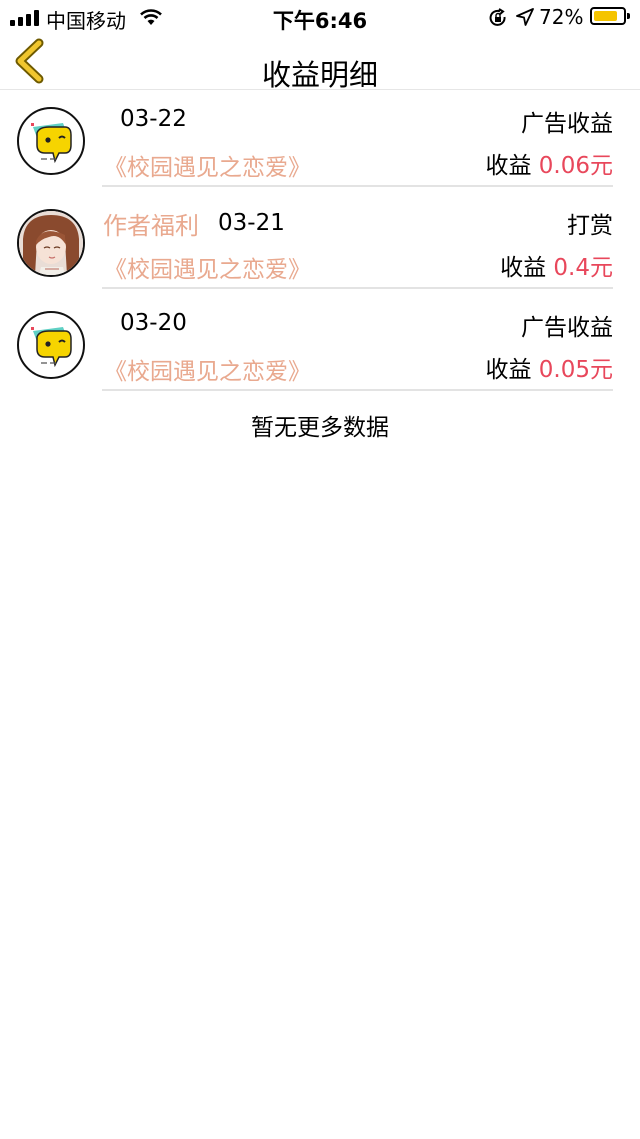  Describe the element at coordinates (575, 166) in the screenshot. I see `earning-amount: 0.06元` at that location.